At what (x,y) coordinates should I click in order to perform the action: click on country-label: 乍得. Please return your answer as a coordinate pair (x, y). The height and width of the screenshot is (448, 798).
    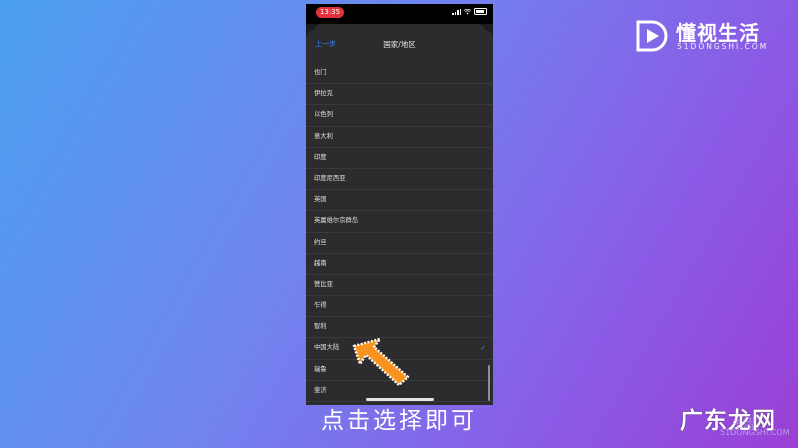
    Looking at the image, I should click on (320, 306).